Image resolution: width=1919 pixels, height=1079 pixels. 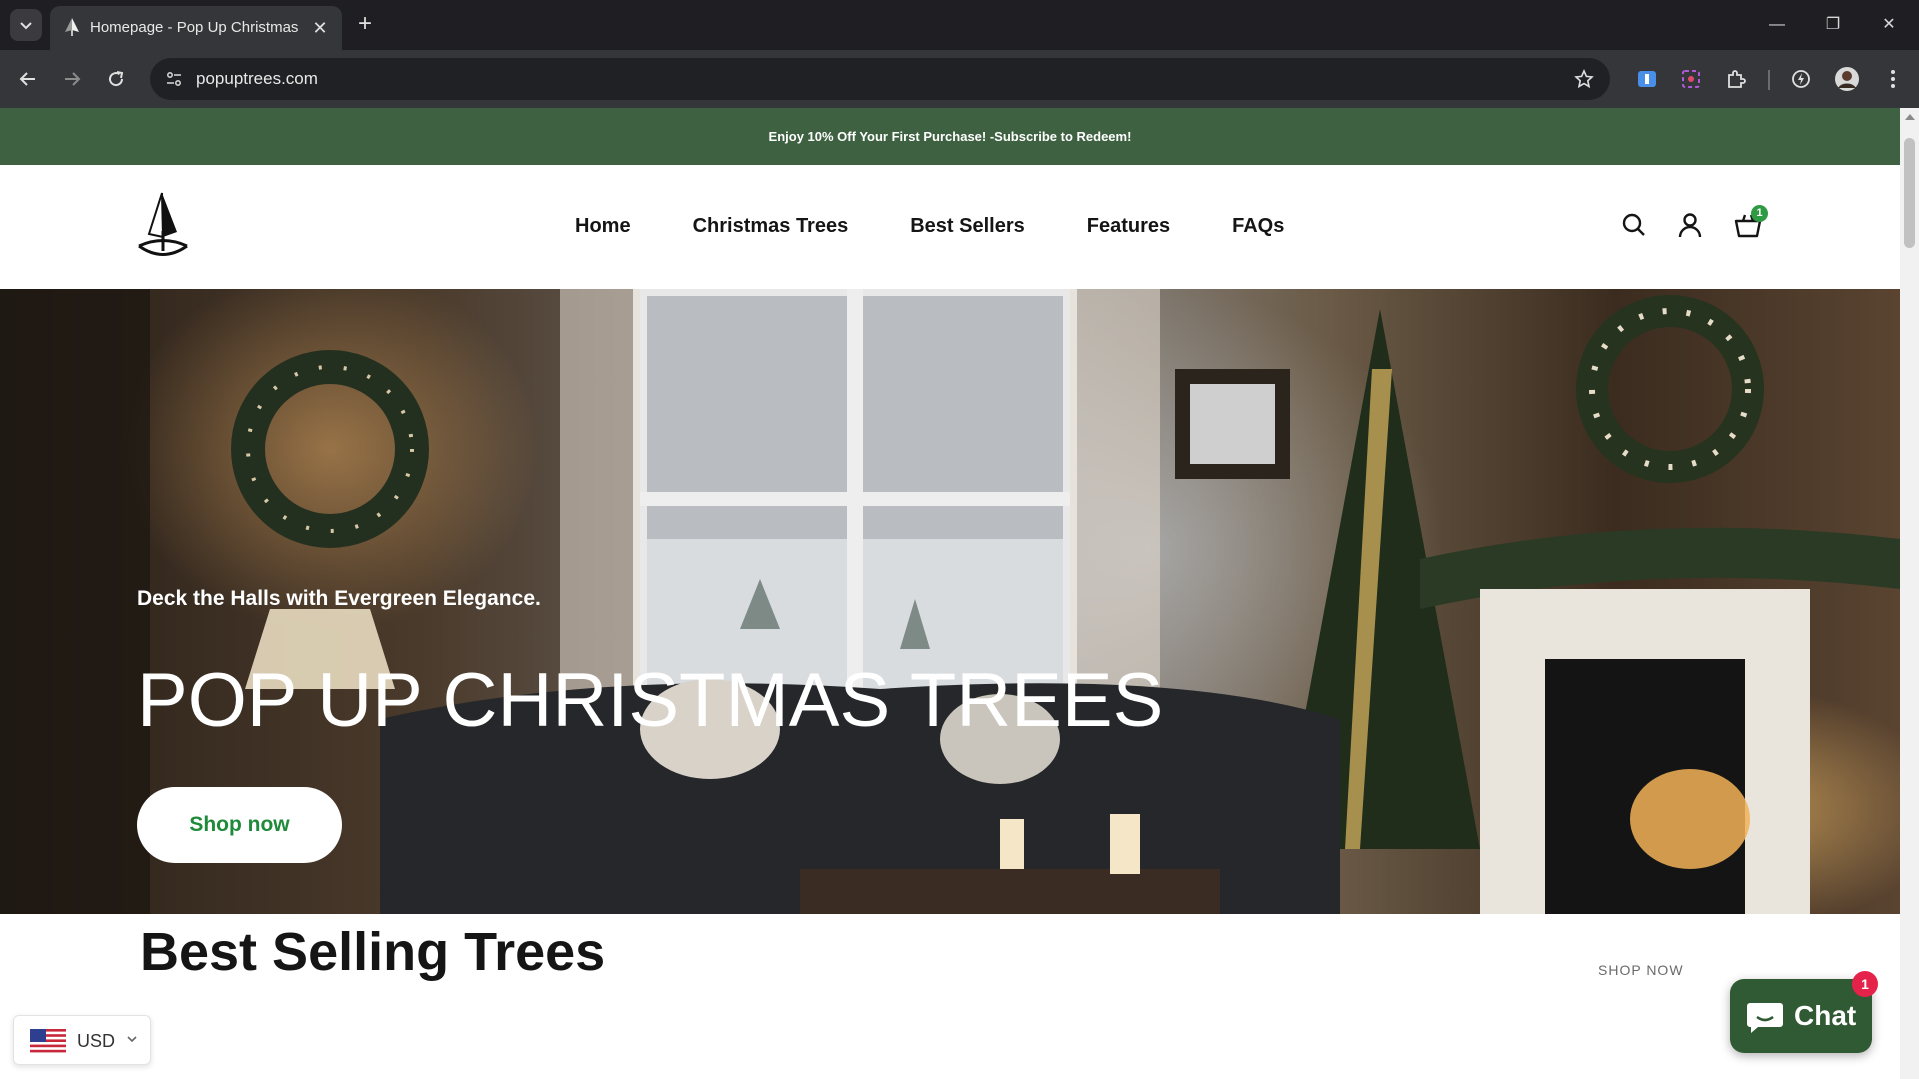 I want to click on scroll-thumb, so click(x=1909, y=193).